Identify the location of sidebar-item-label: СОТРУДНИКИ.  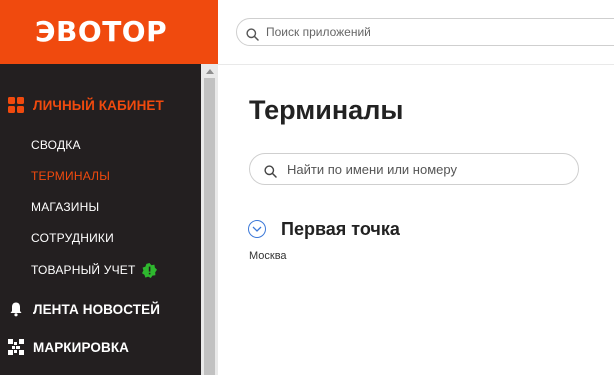
(72, 238).